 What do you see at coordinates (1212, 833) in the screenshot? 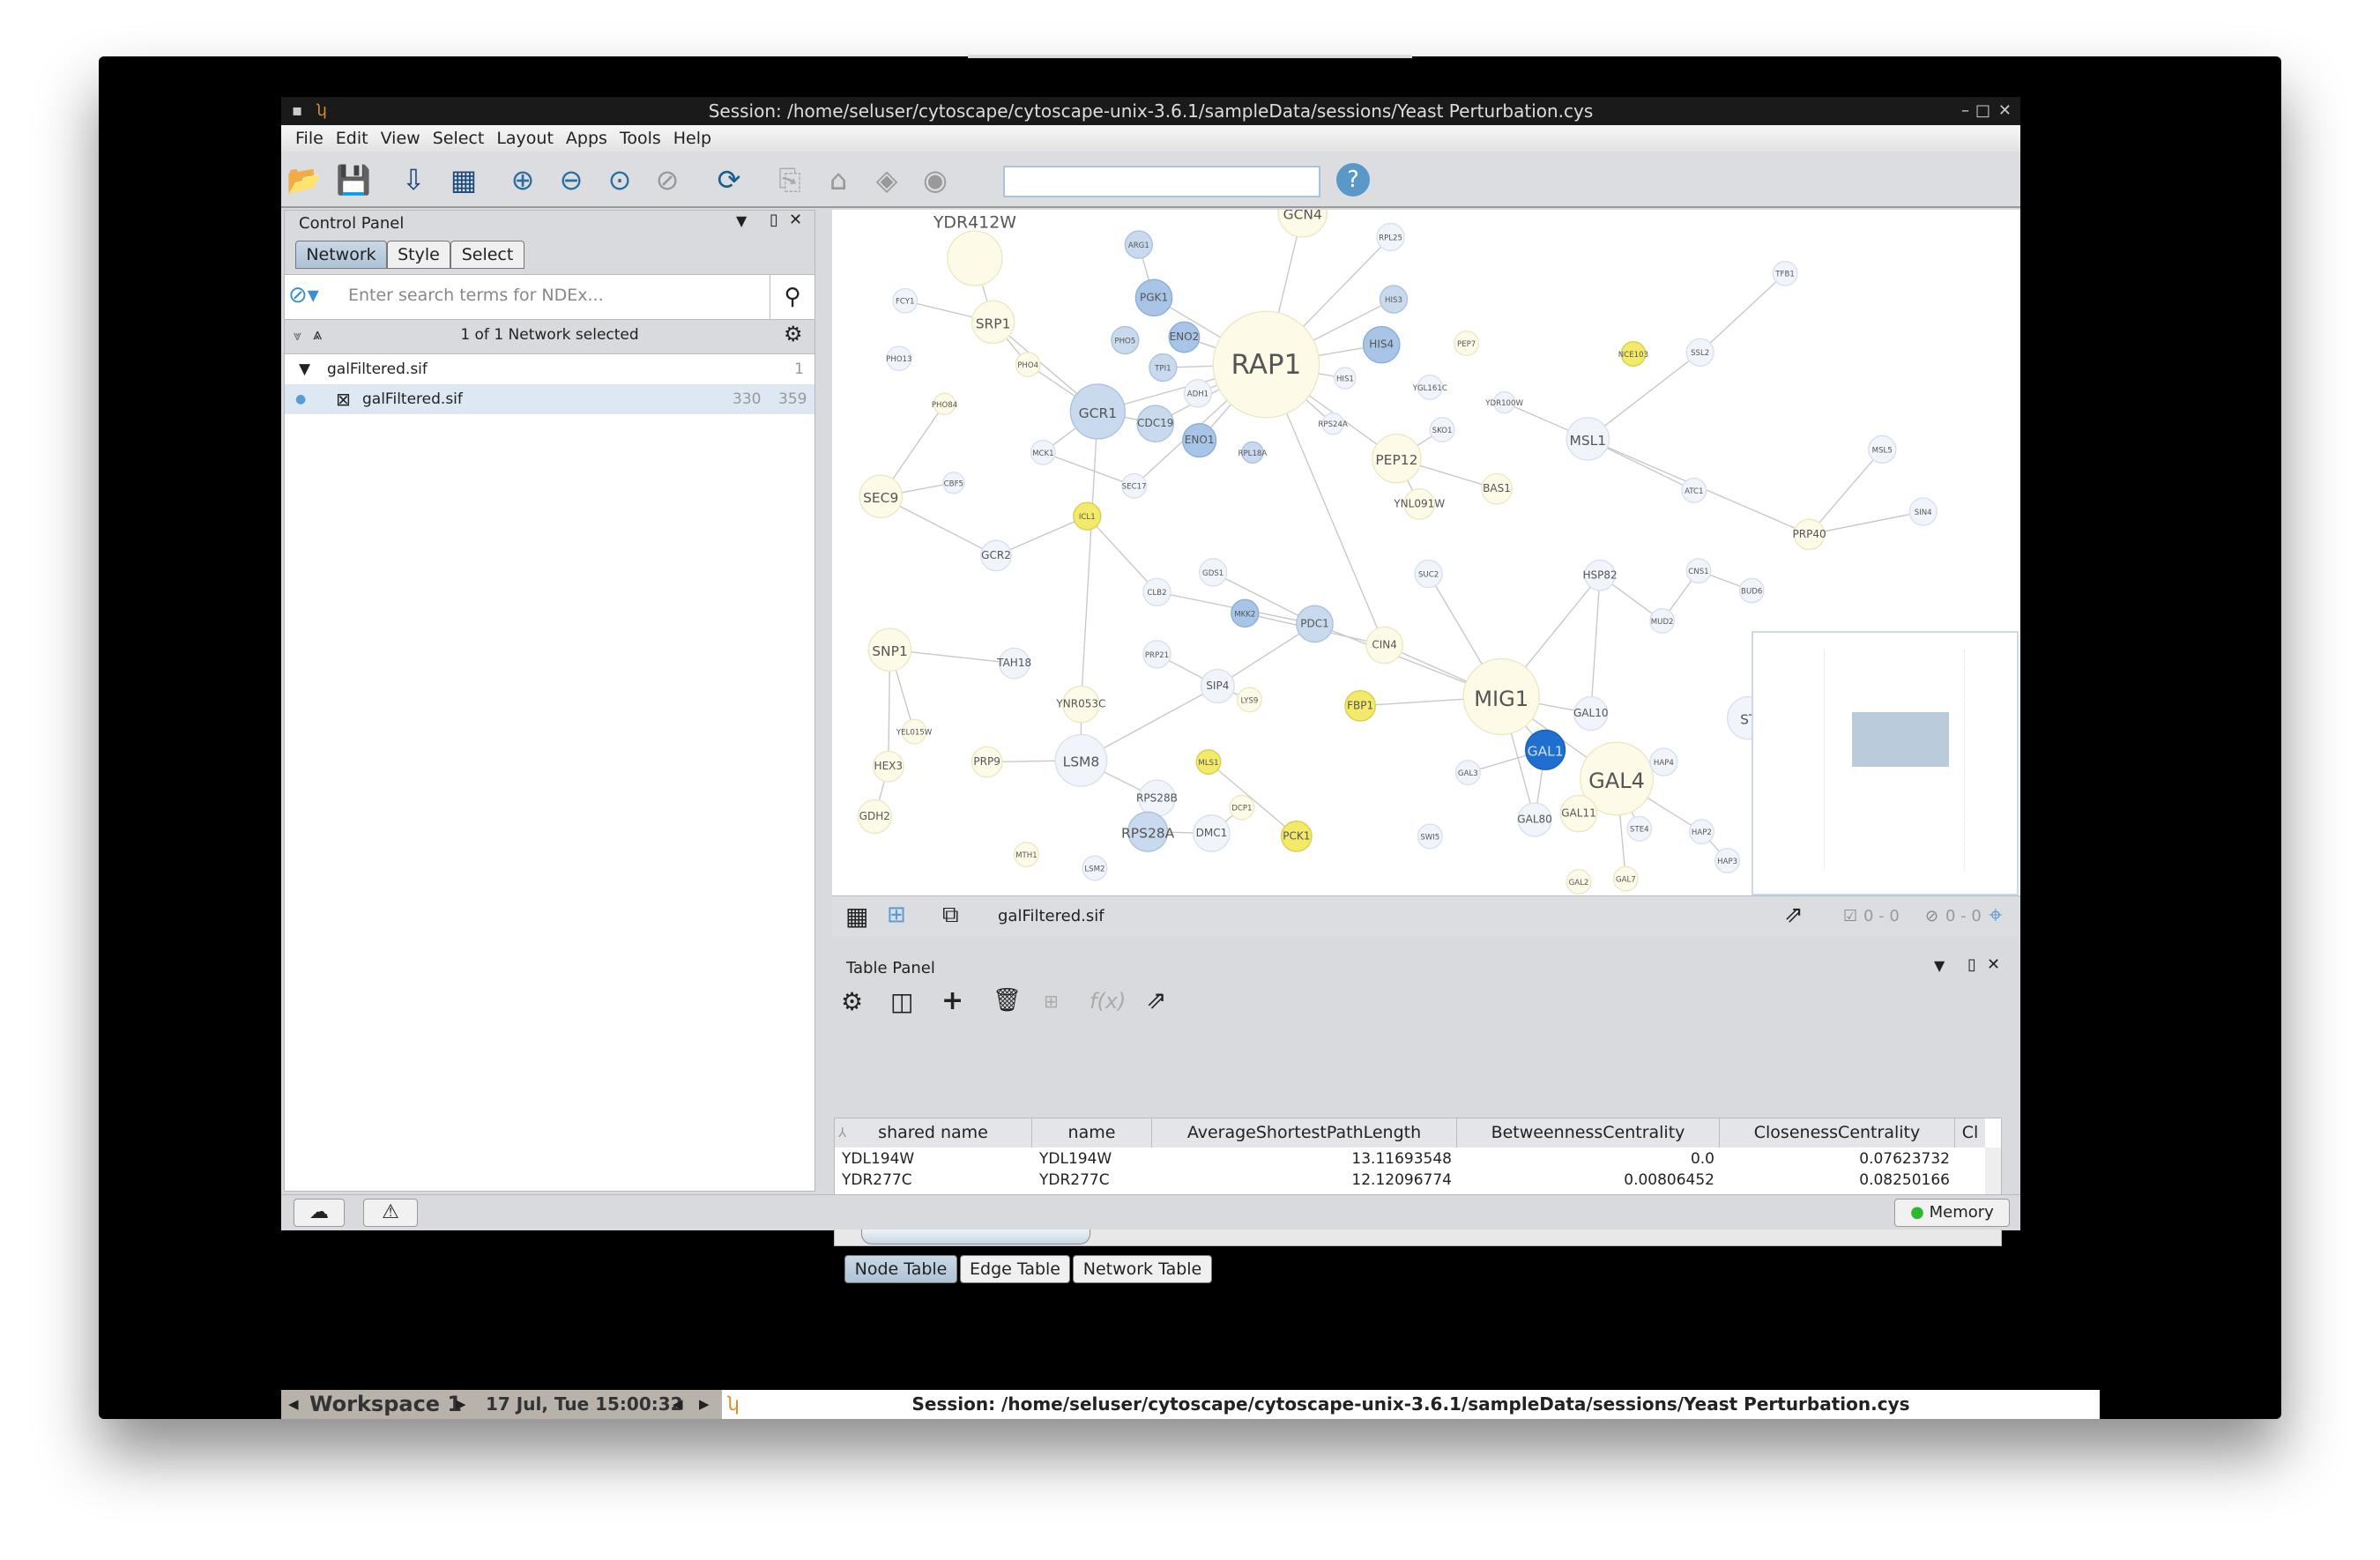
I see `network-node: DMC1` at bounding box center [1212, 833].